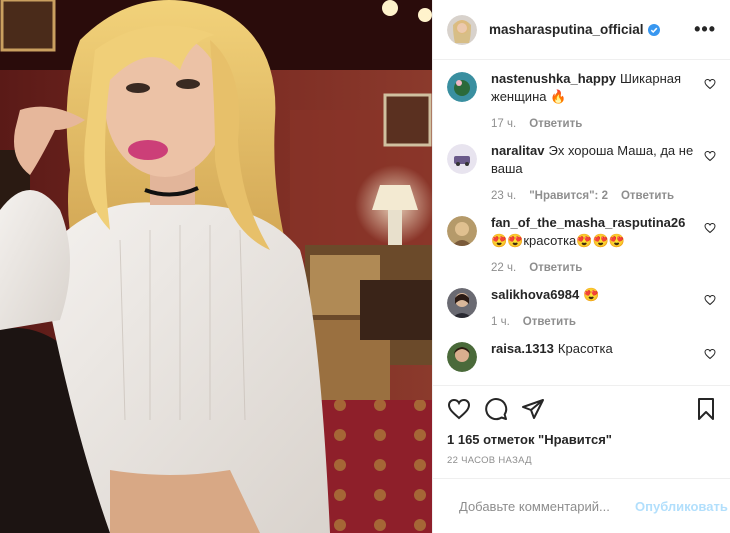 The image size is (730, 533). Describe the element at coordinates (705, 29) in the screenshot. I see `more-options-button: •••` at that location.